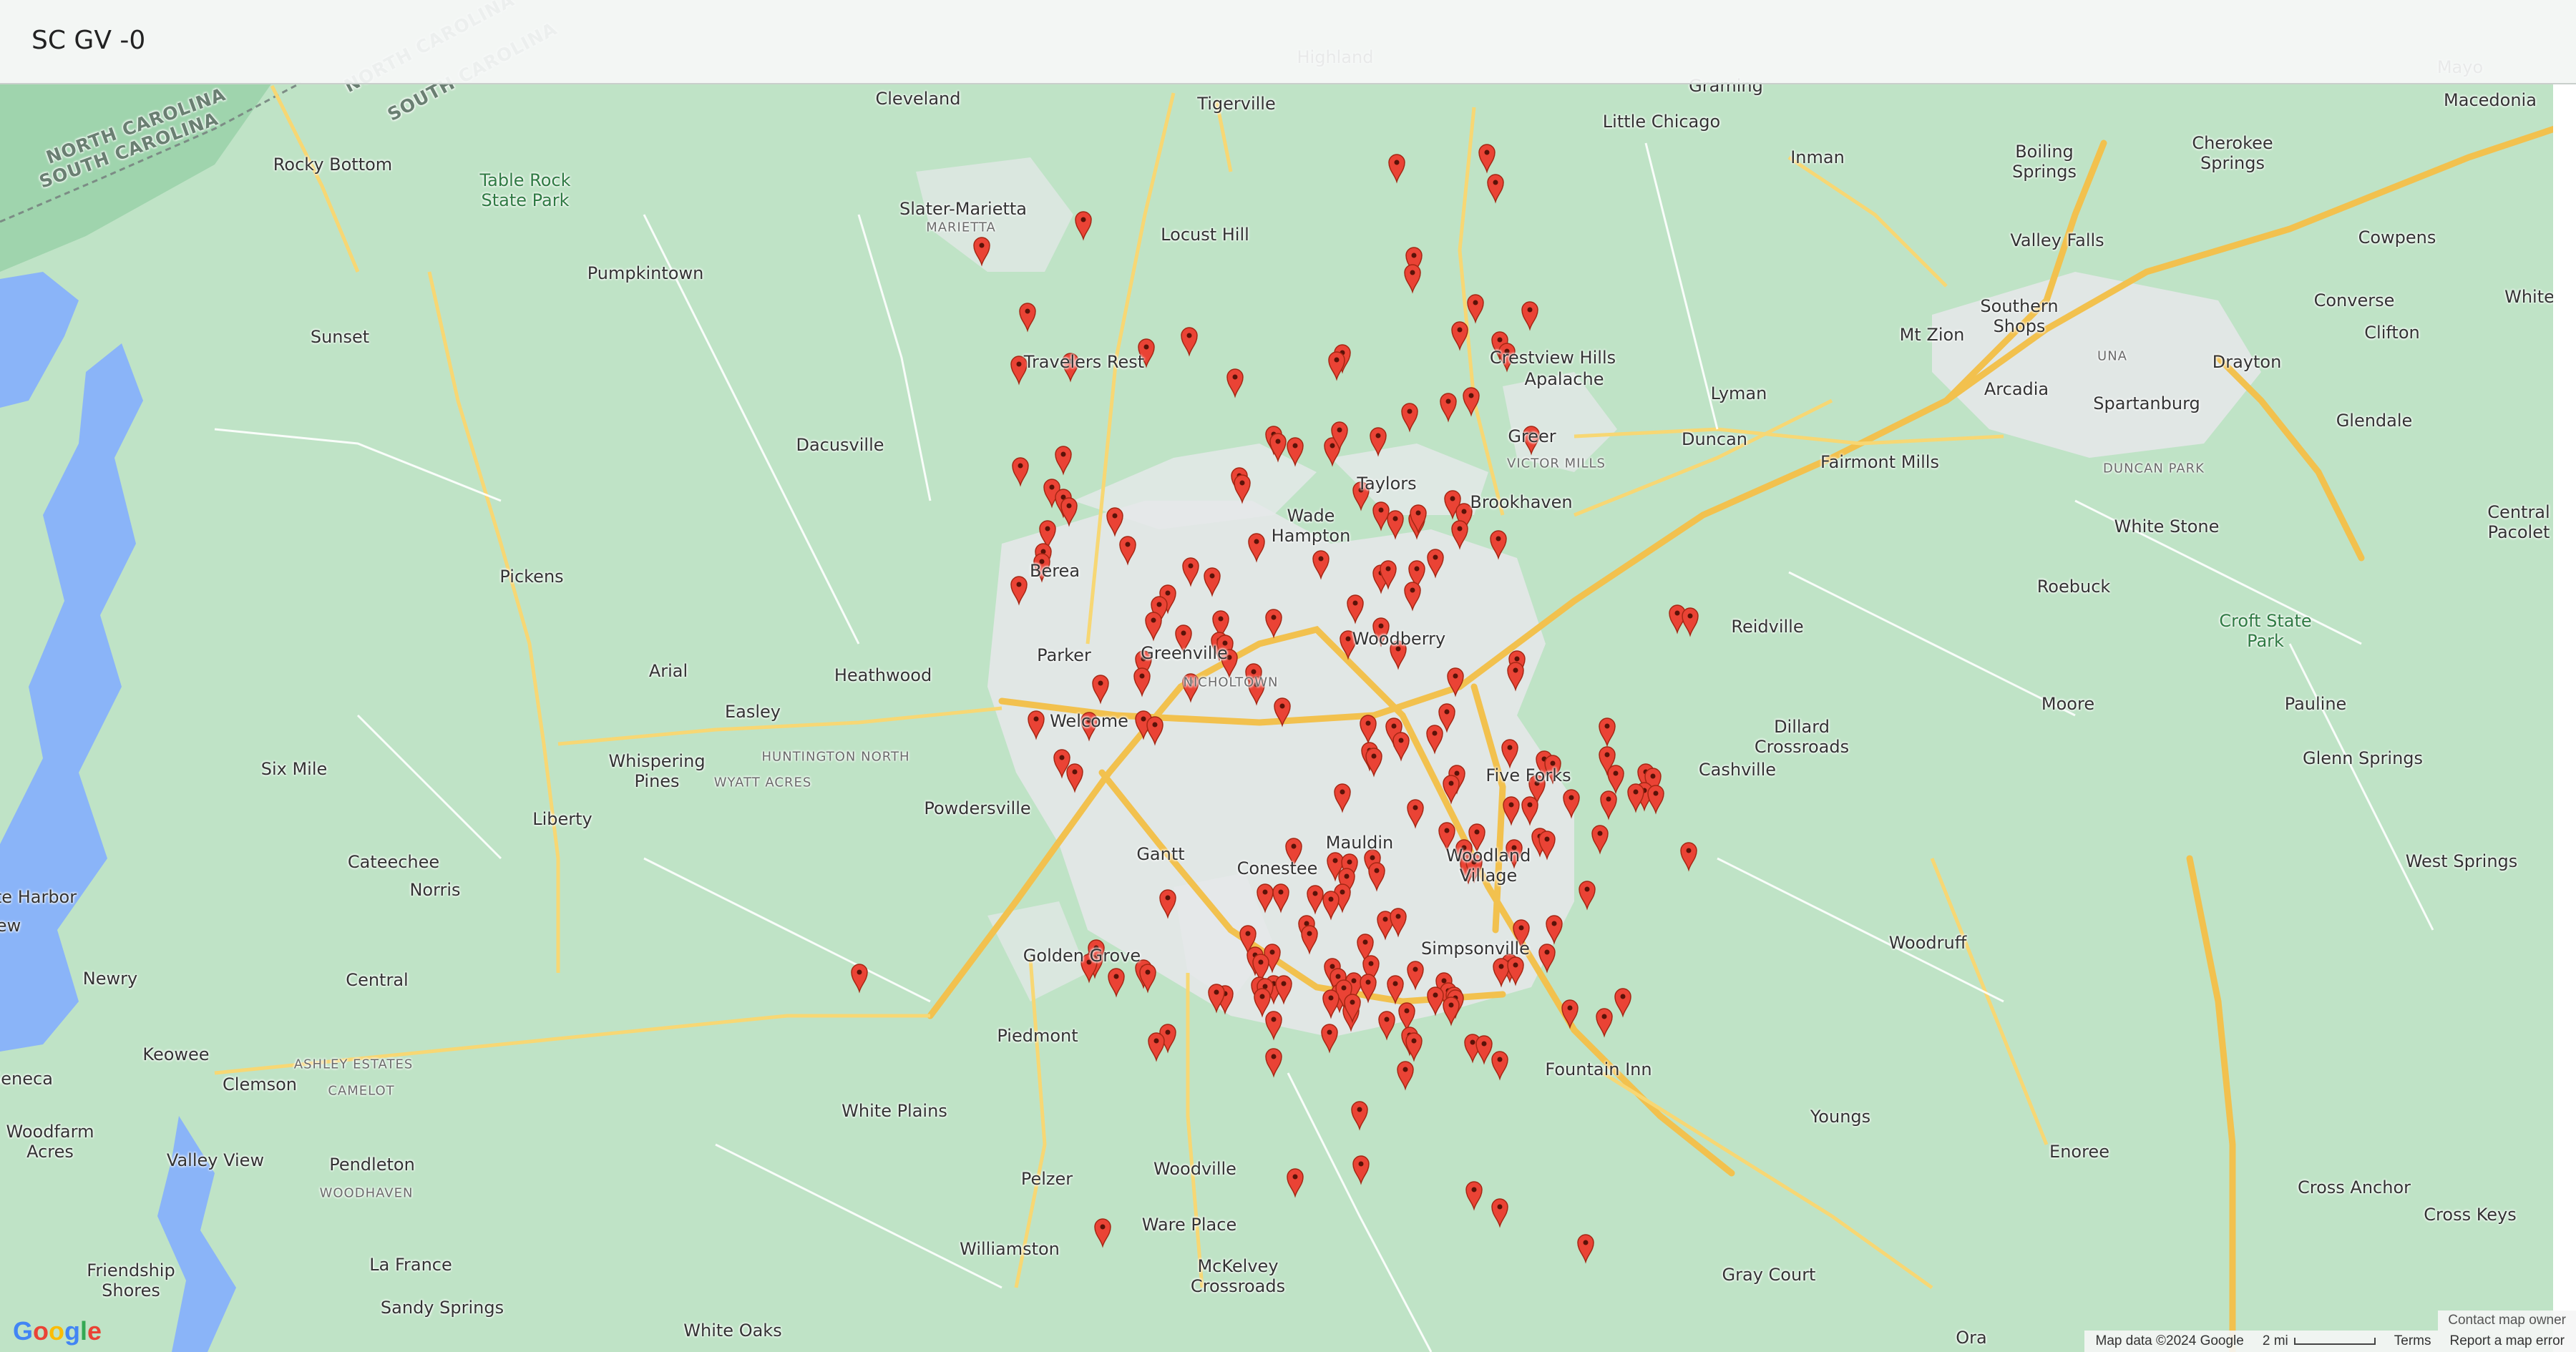  Describe the element at coordinates (562, 819) in the screenshot. I see `place-label: Liberty` at that location.